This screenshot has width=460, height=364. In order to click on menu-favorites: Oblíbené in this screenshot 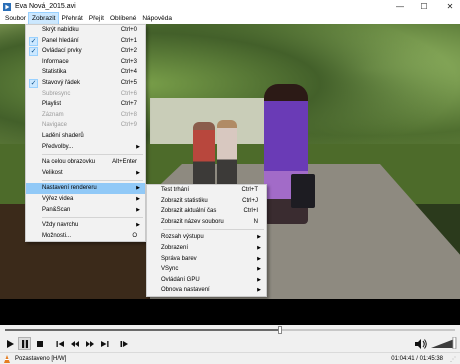, I will do `click(123, 18)`.